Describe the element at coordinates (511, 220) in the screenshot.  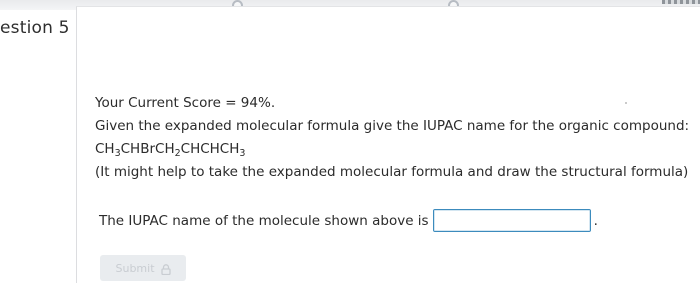
I see `iupac-name-input` at that location.